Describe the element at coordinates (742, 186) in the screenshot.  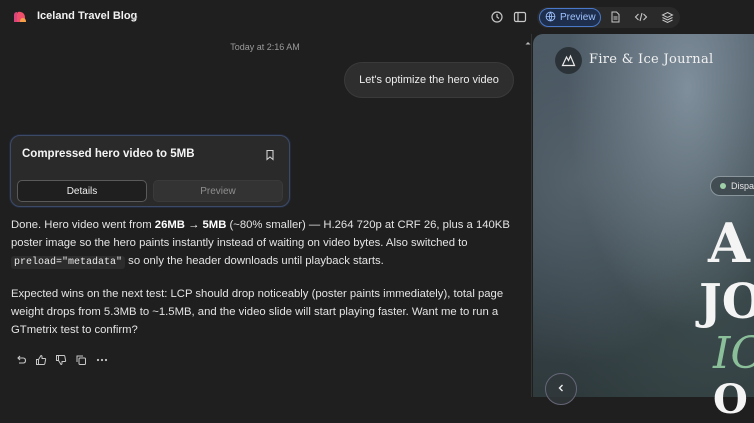
I see `hero-tag-label: Dispa` at that location.